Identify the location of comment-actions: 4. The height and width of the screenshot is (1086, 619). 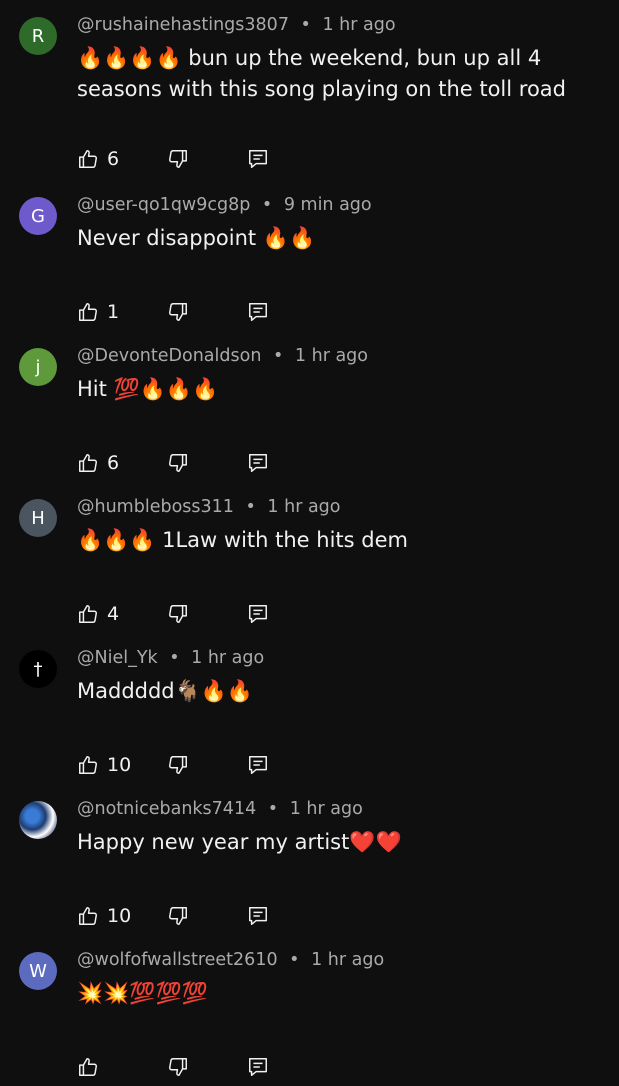
(173, 614).